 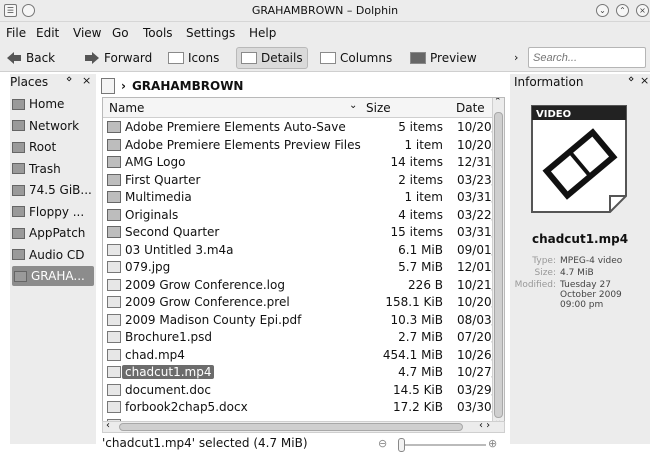 I want to click on table-row: Multimedia 1 item 03/31/, so click(x=300, y=197).